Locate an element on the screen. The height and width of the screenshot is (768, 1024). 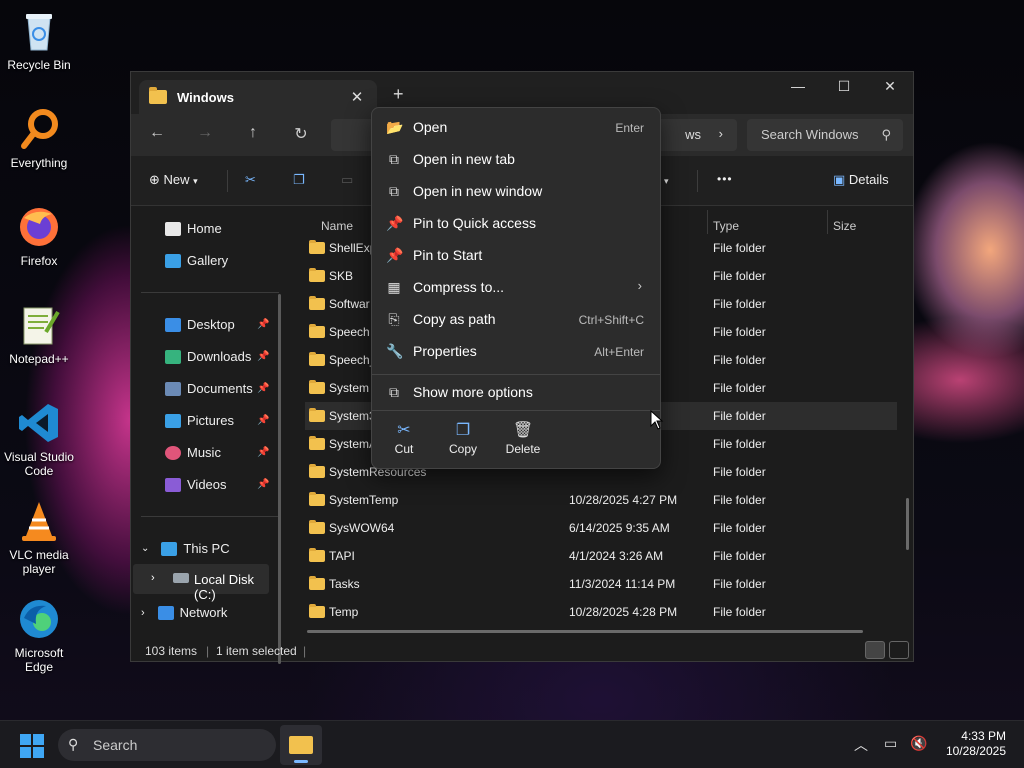
search-icon: ⚲ is located at coordinates (73, 744).